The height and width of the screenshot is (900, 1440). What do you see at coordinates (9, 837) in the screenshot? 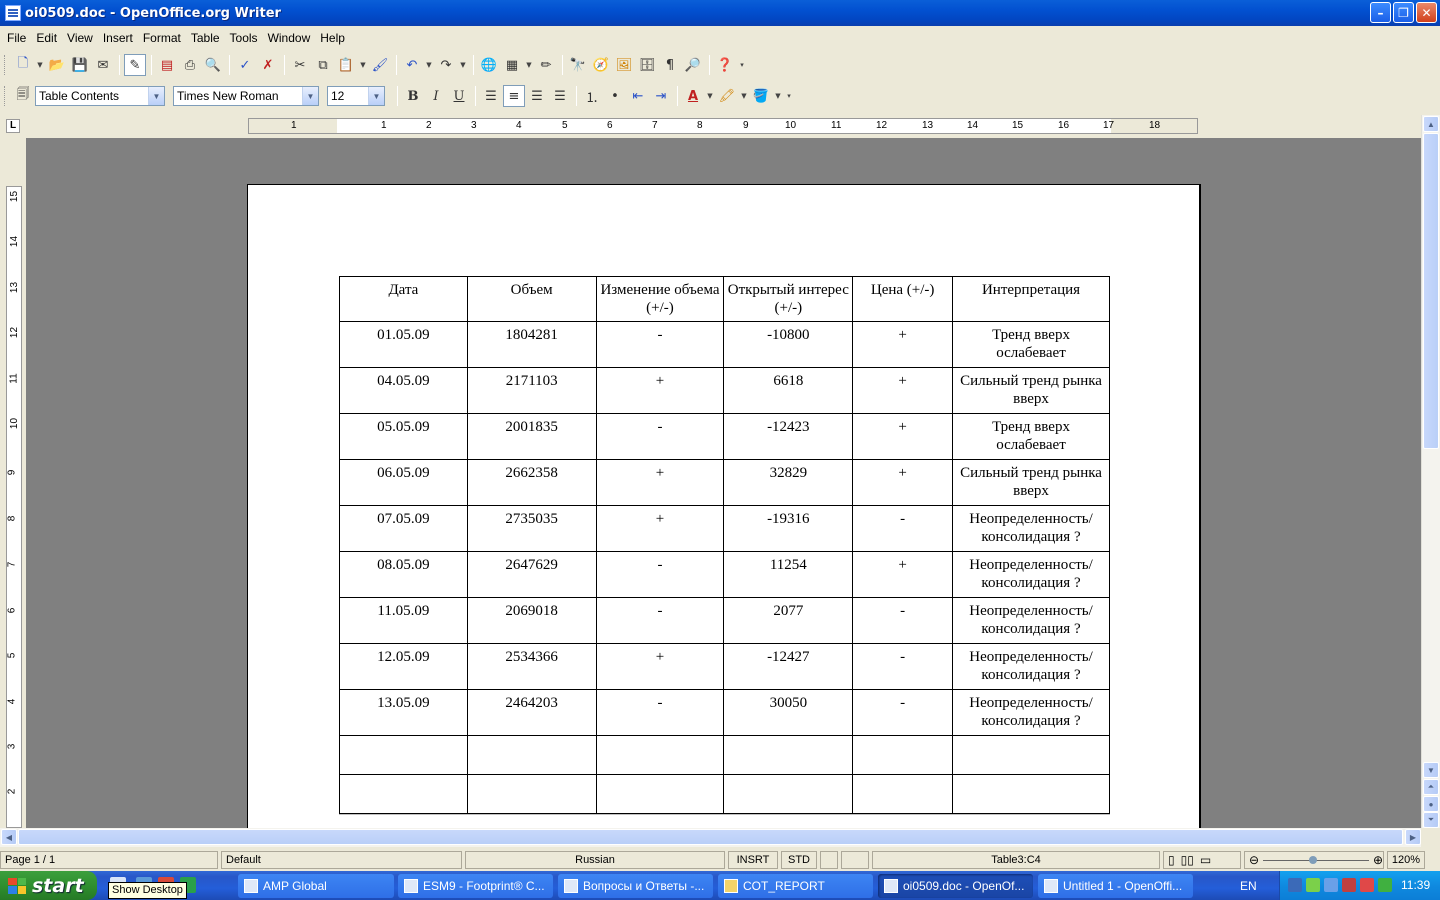
I see `scroll-left-icon: ◀` at bounding box center [9, 837].